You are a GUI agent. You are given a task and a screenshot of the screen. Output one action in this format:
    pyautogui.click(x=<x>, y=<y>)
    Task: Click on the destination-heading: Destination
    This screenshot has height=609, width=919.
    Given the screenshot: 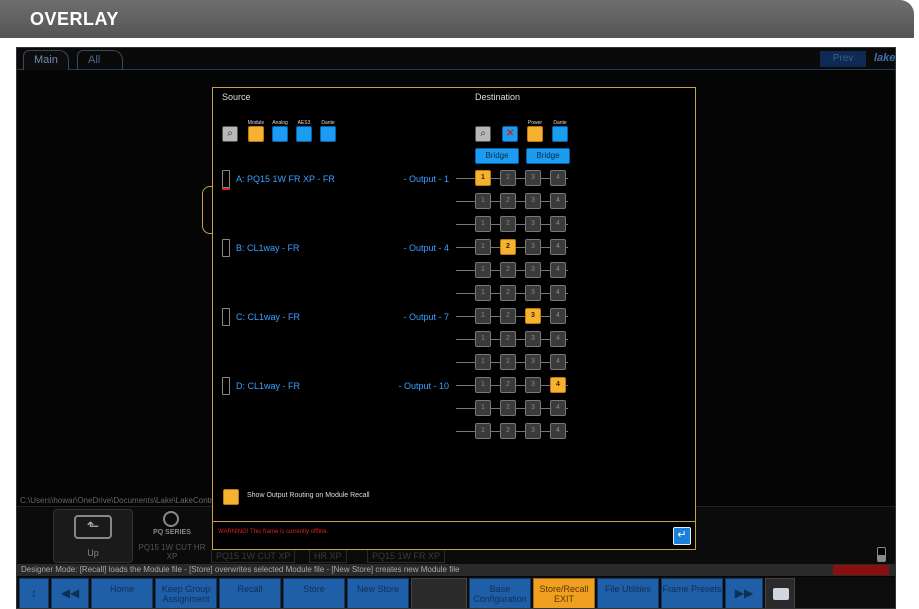 What is the action you would take?
    pyautogui.click(x=498, y=97)
    